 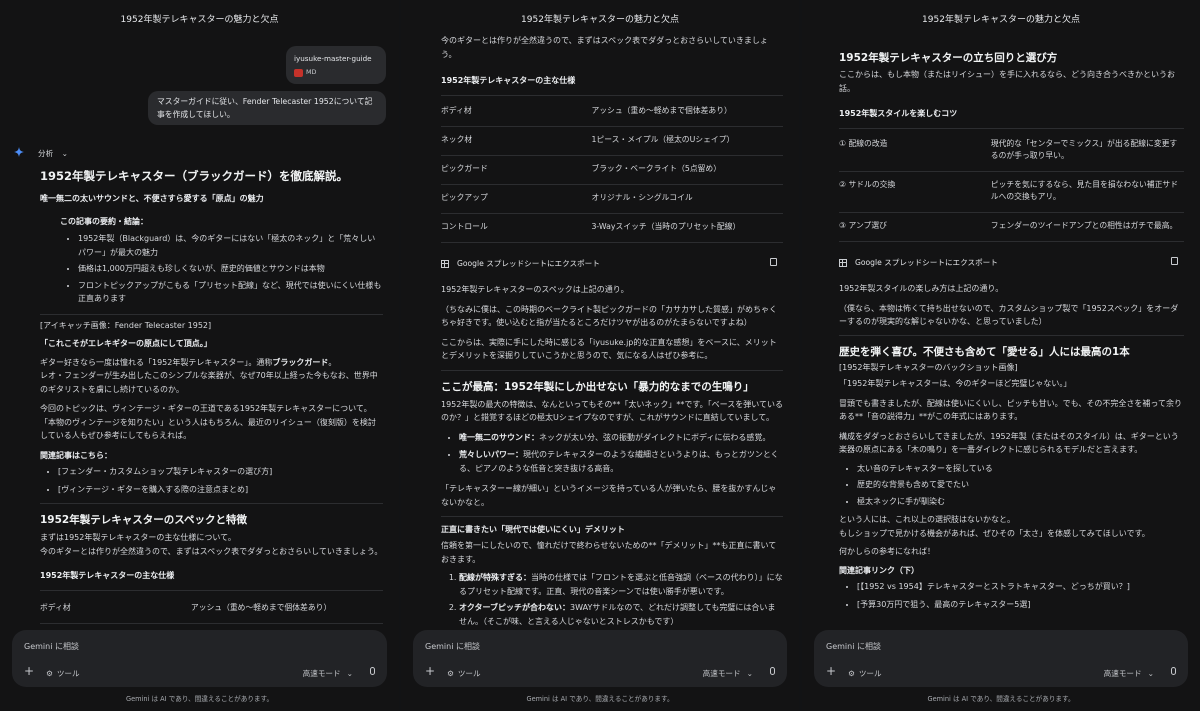 I want to click on list-item: 太い音のテレキャスターを探している, so click(x=1020, y=469).